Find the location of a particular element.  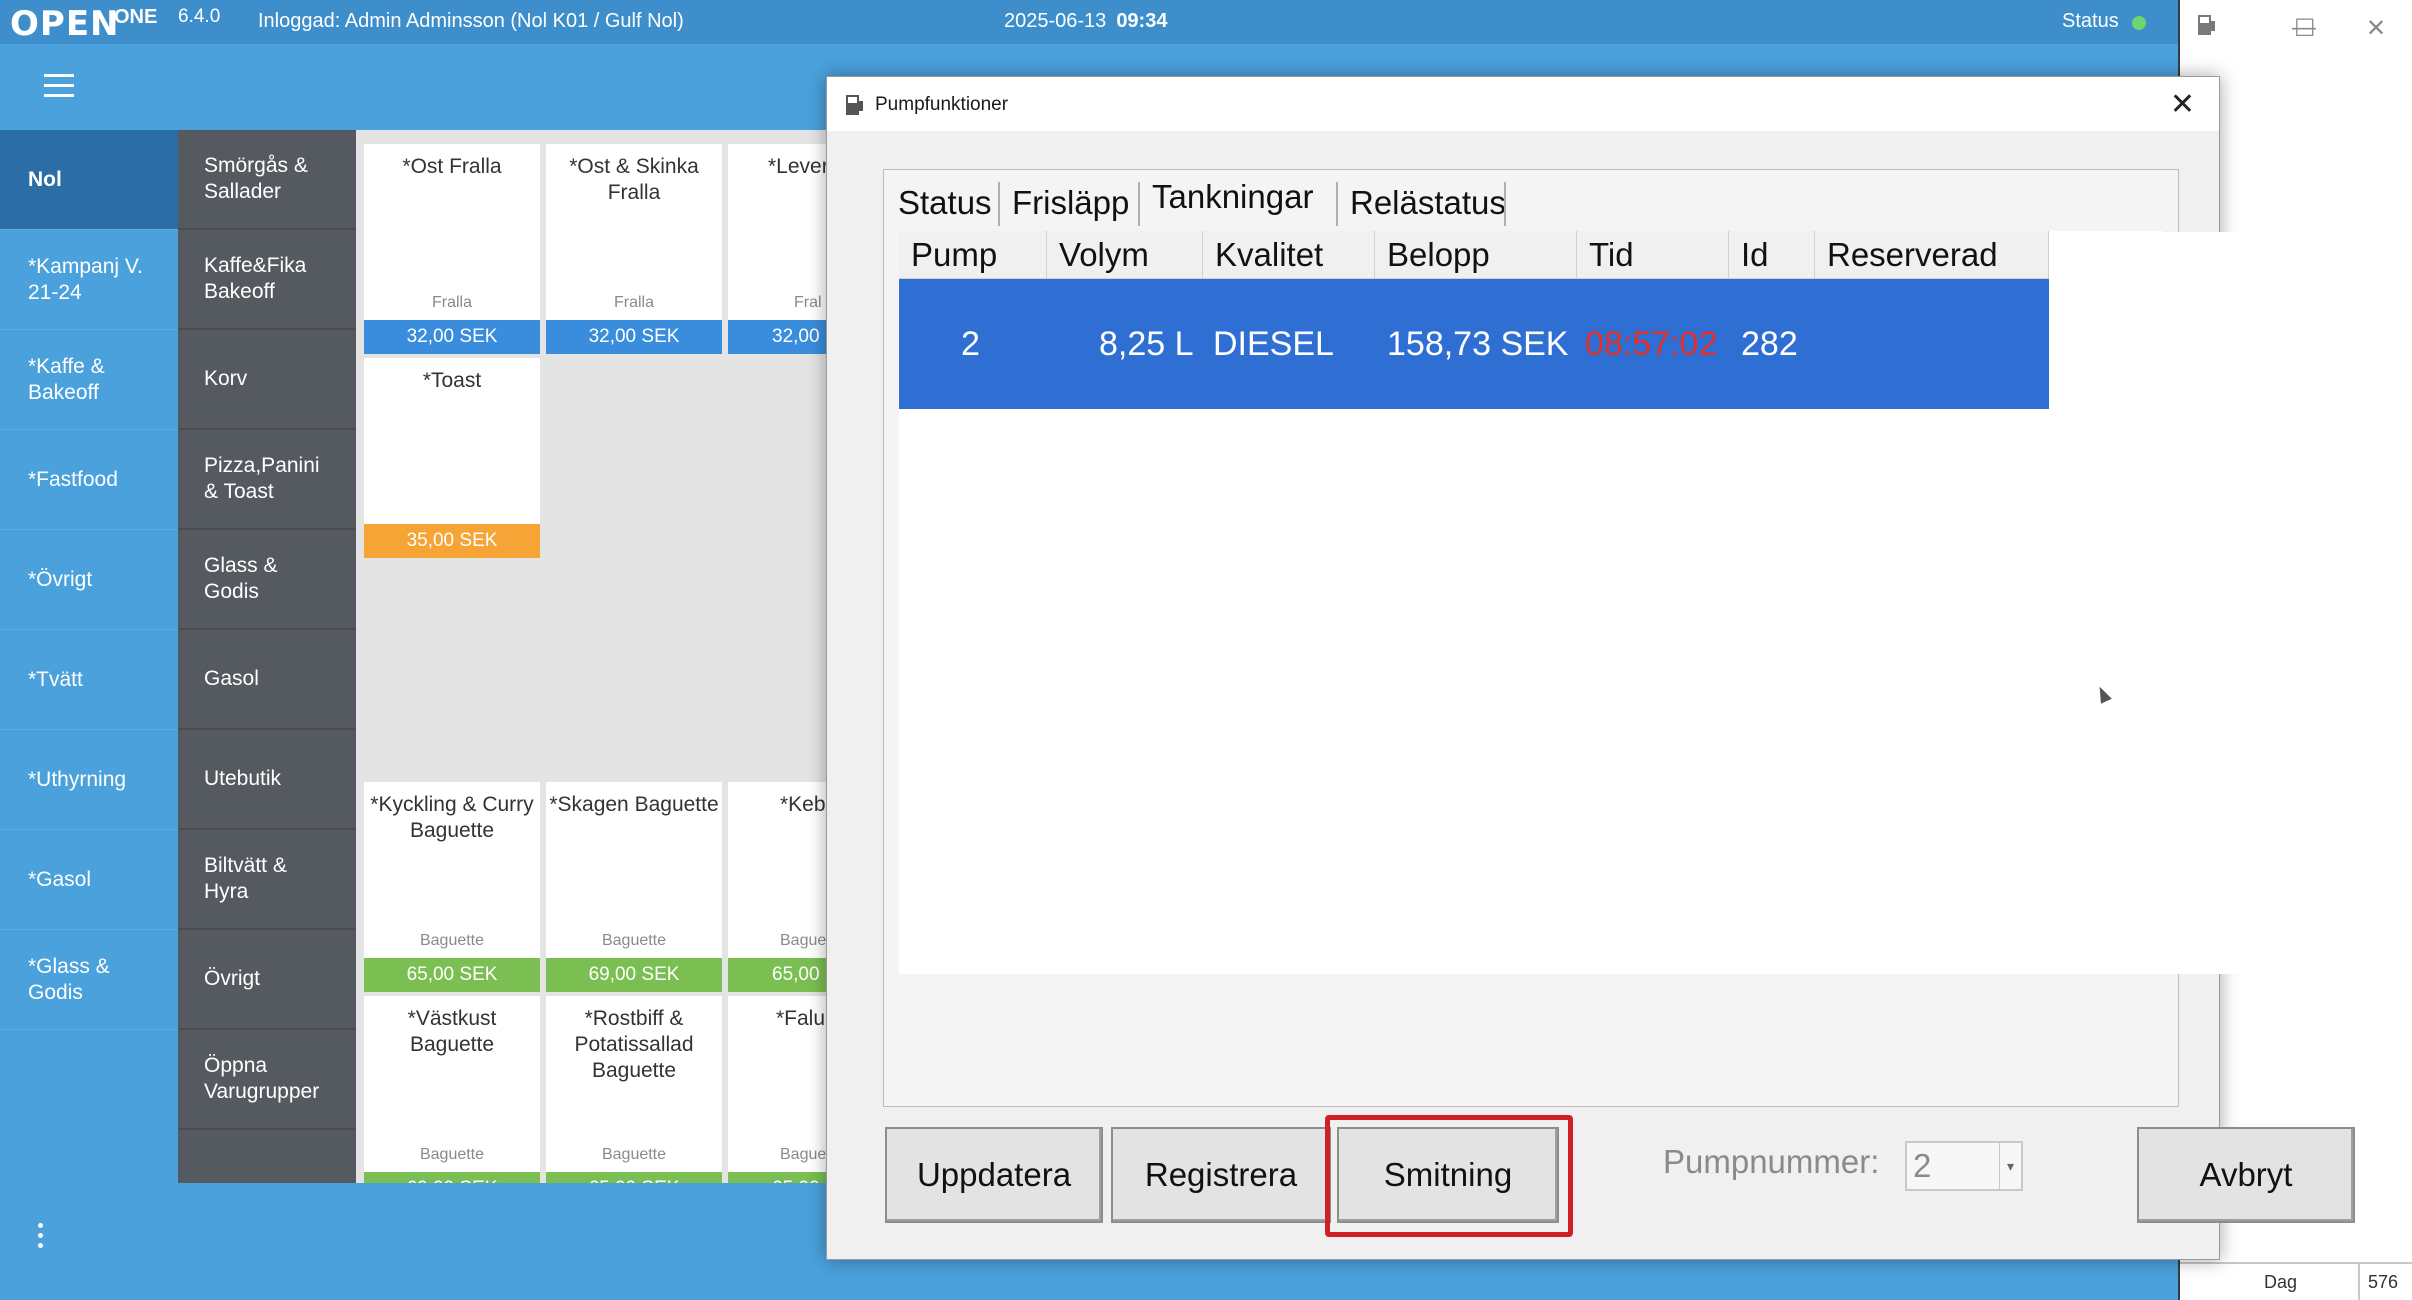

column-header-pump: Pump is located at coordinates (973, 255).